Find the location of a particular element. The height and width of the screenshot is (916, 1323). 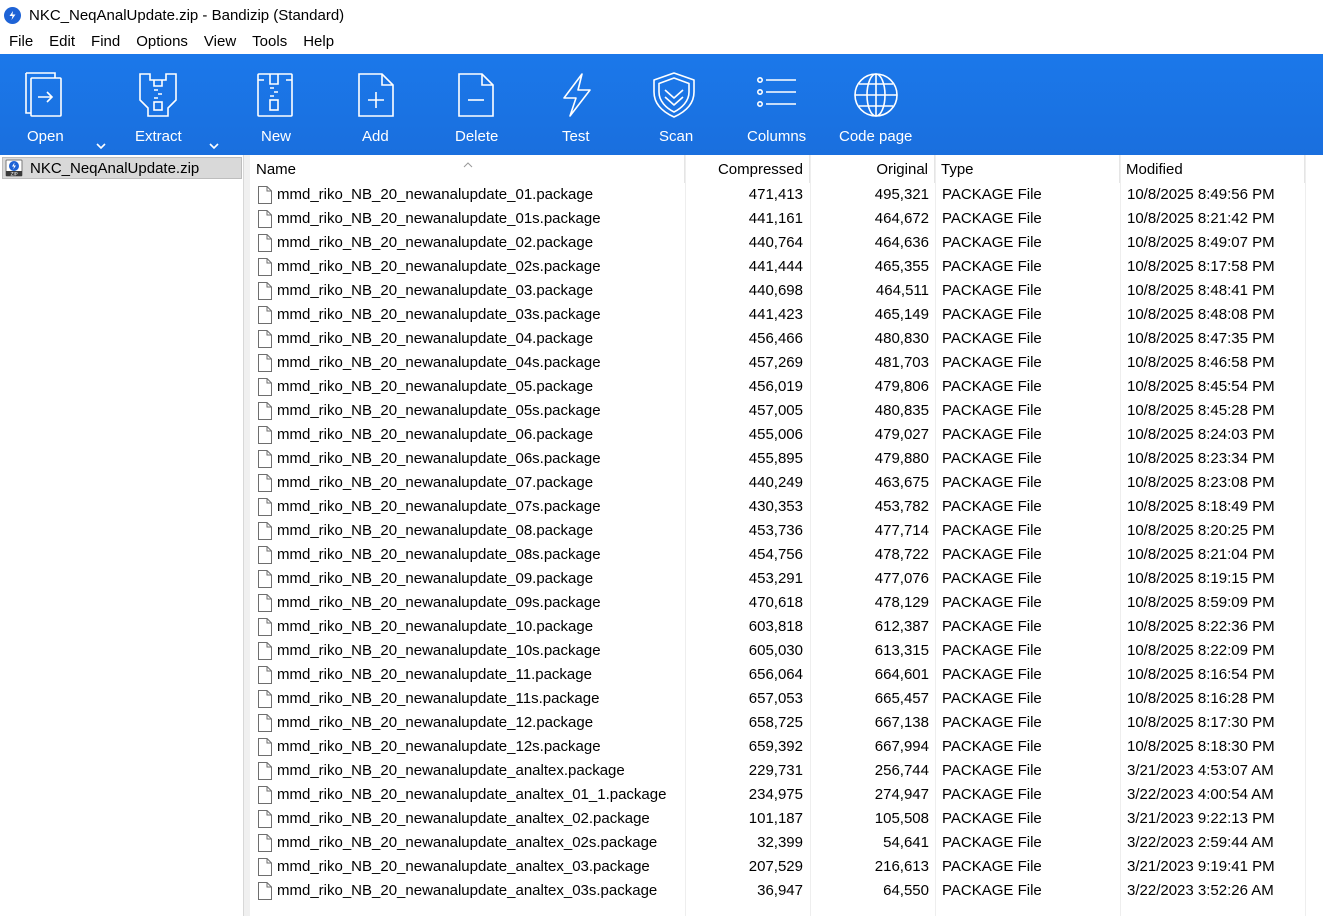

file-modified: 10/8/2025 8:23:08 PM is located at coordinates (1201, 482).